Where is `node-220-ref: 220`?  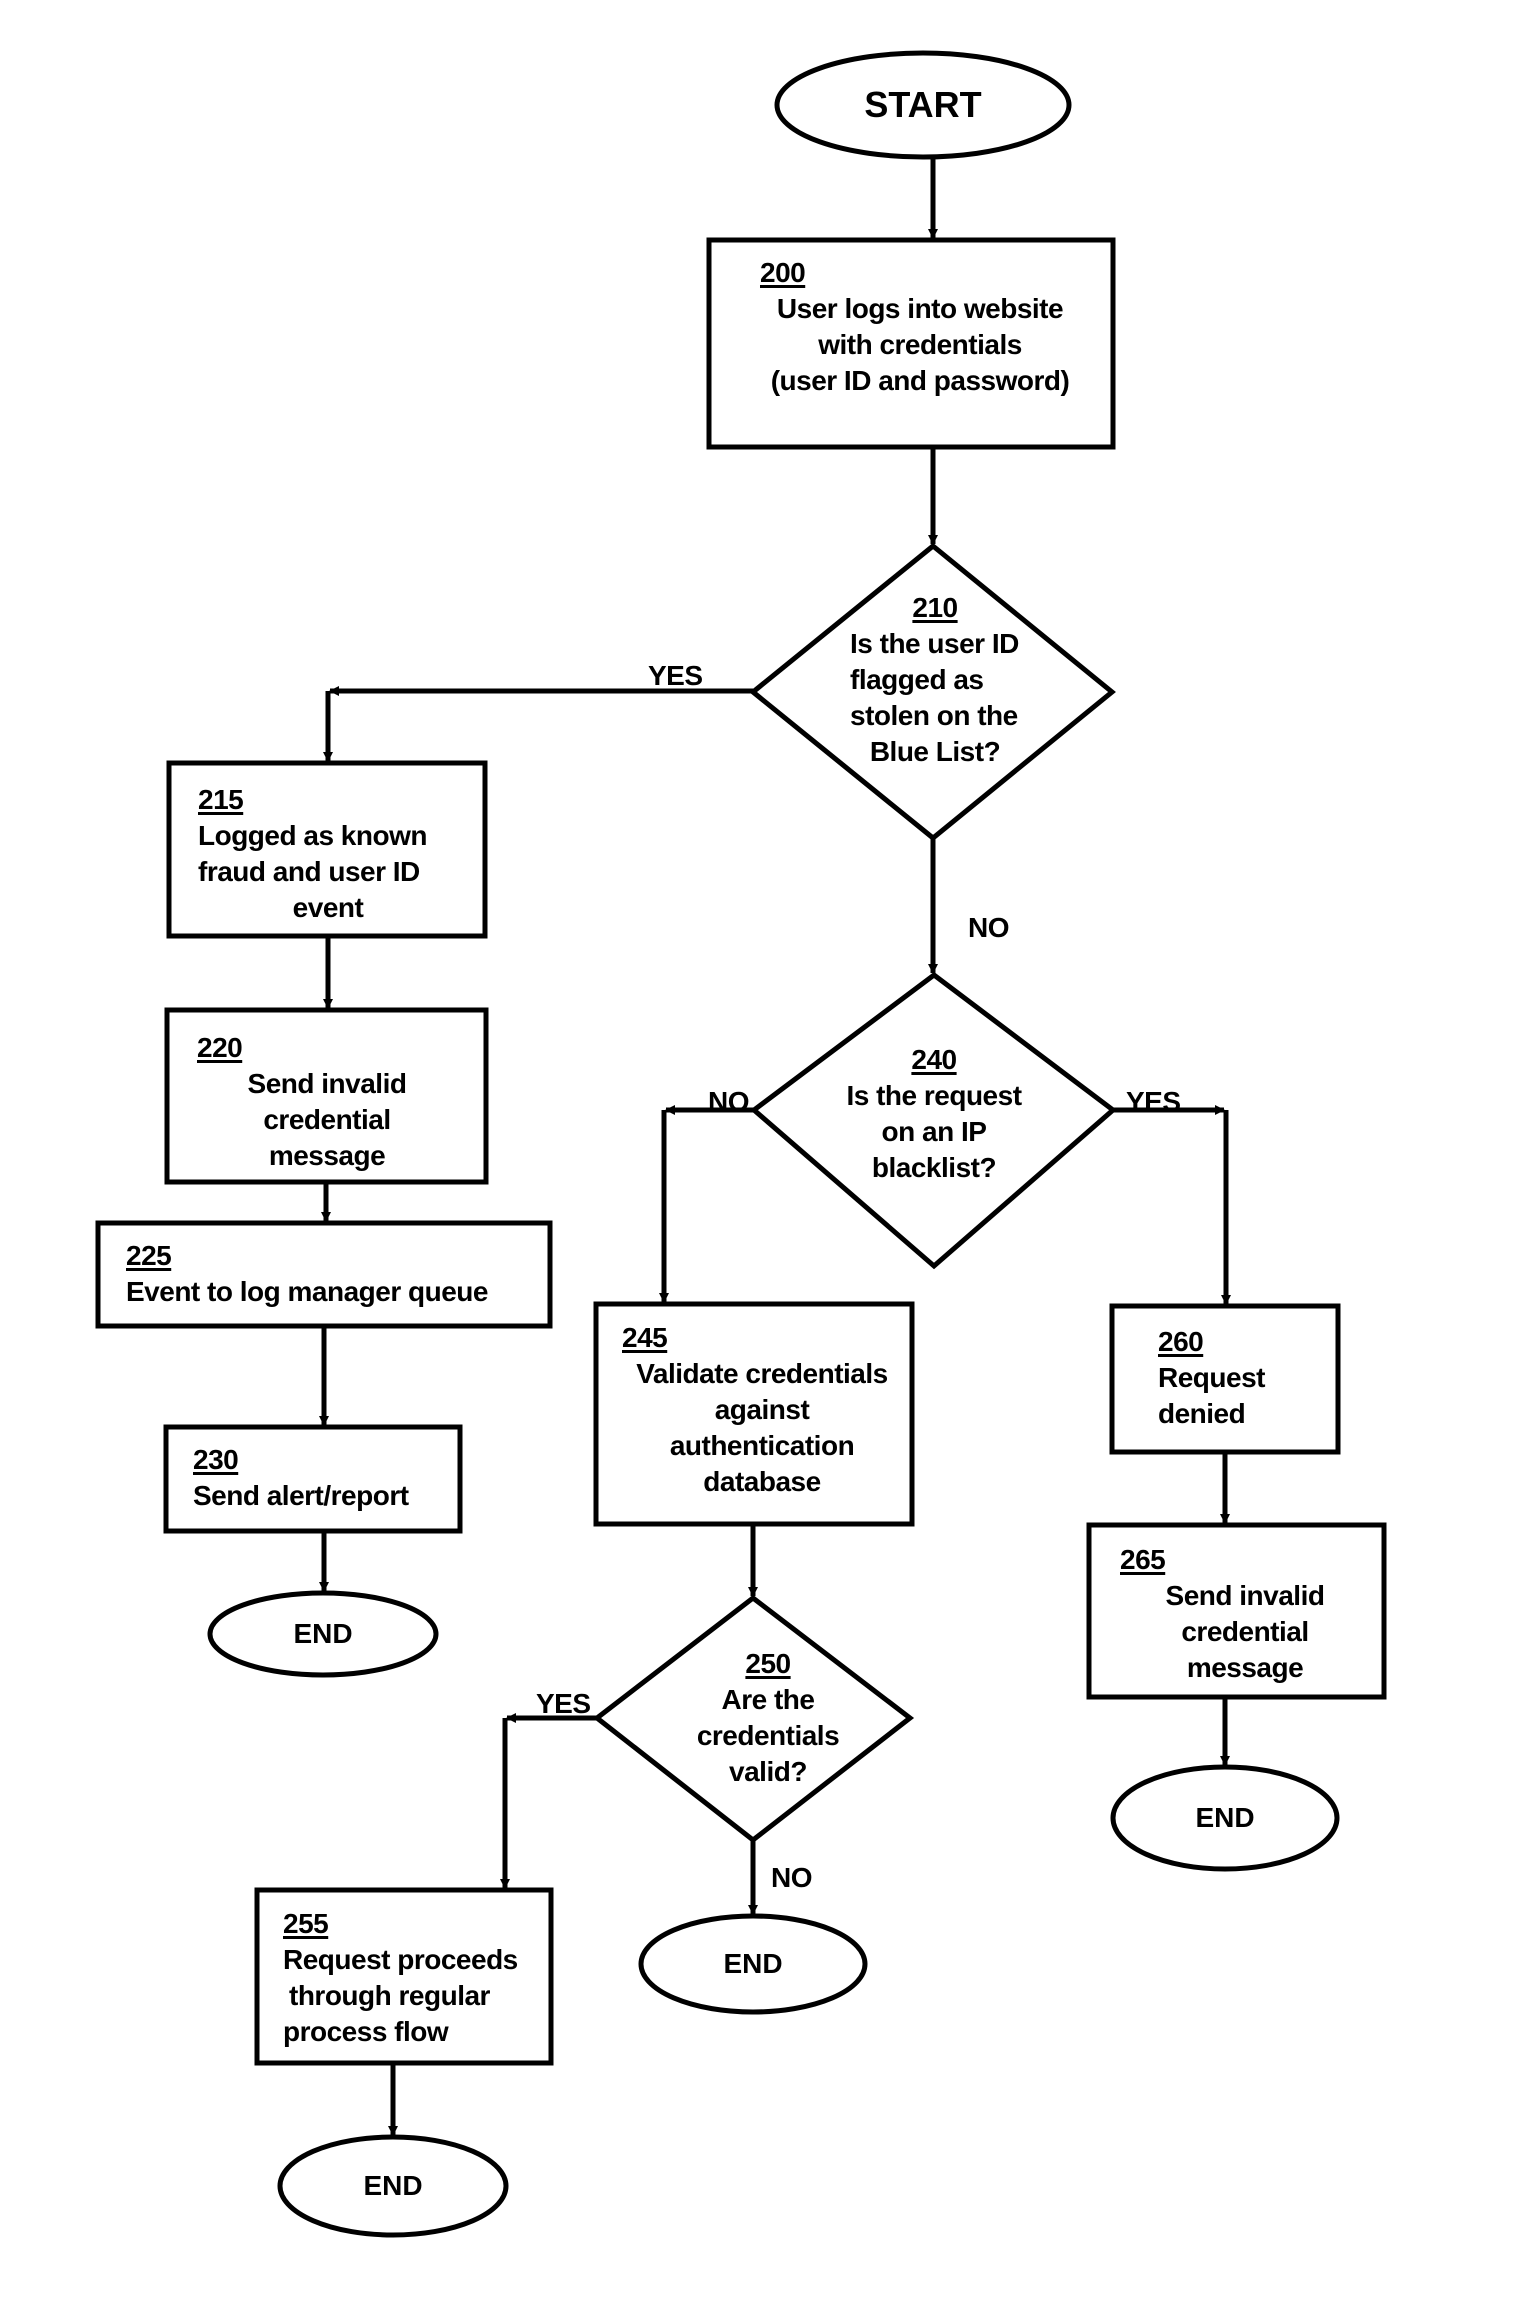
node-220-ref: 220 is located at coordinates (220, 1047).